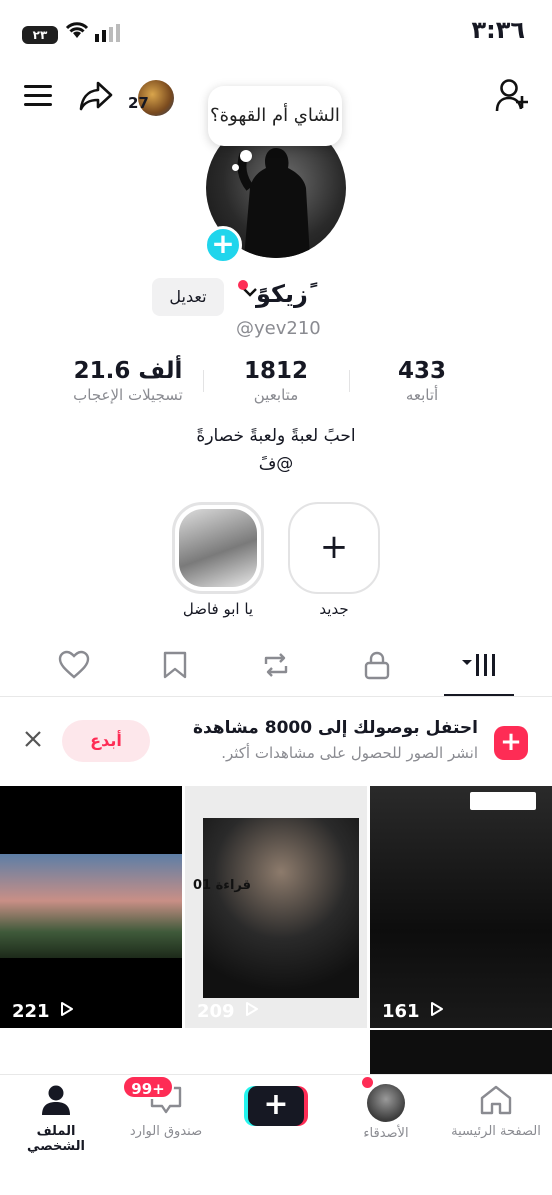 Image resolution: width=552 pixels, height=1195 pixels. Describe the element at coordinates (31, 1011) in the screenshot. I see `view-count-value: 221` at that location.